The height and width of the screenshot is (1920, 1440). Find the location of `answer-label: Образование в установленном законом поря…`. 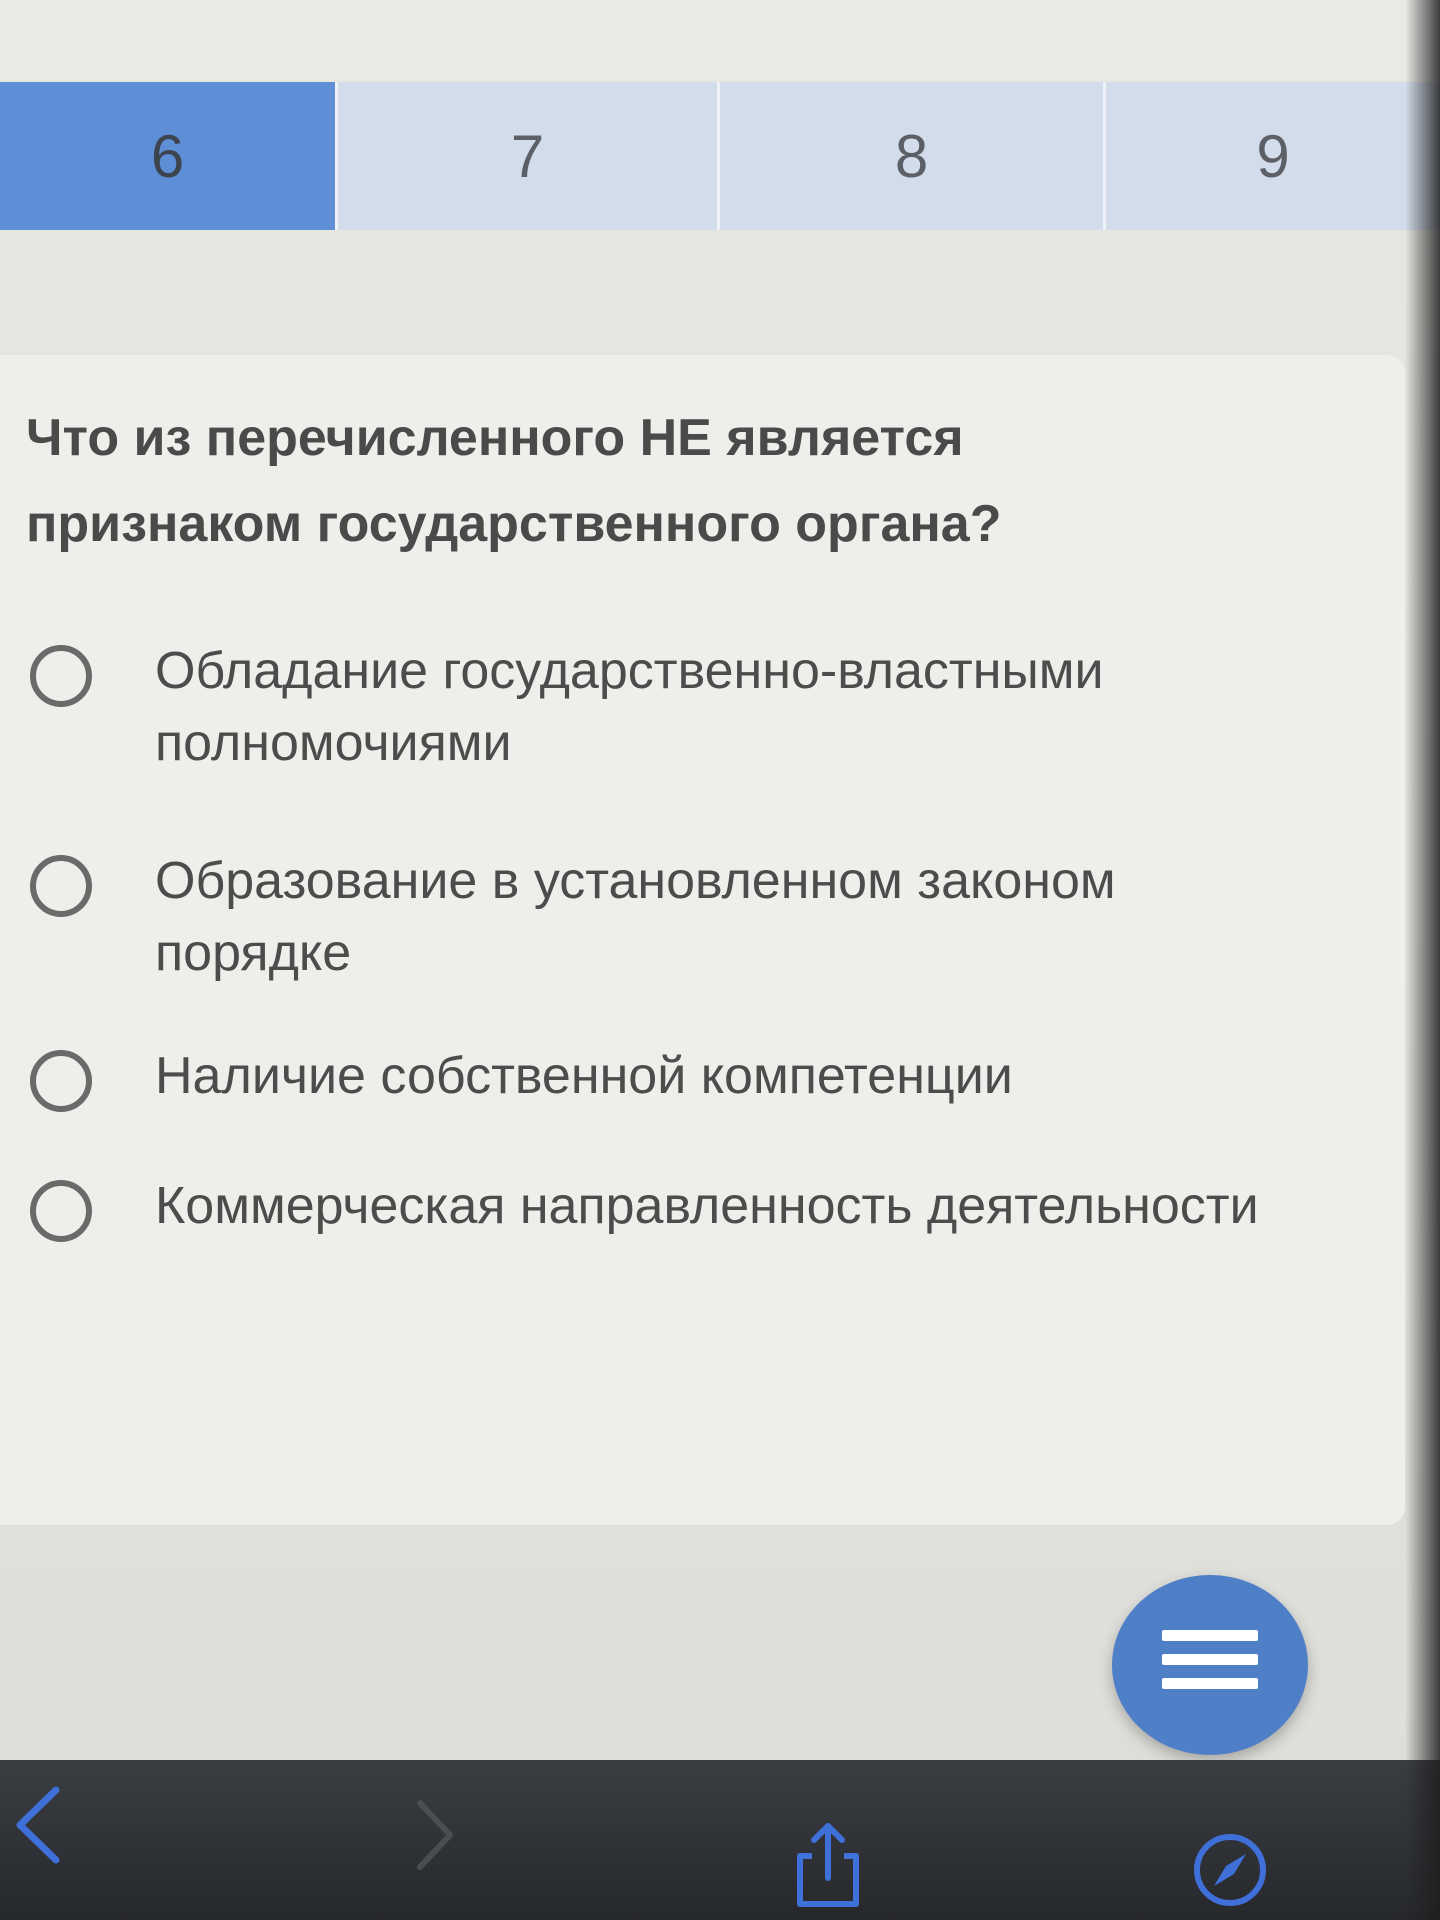

answer-label: Образование в установленном законом поря… is located at coordinates (635, 917).